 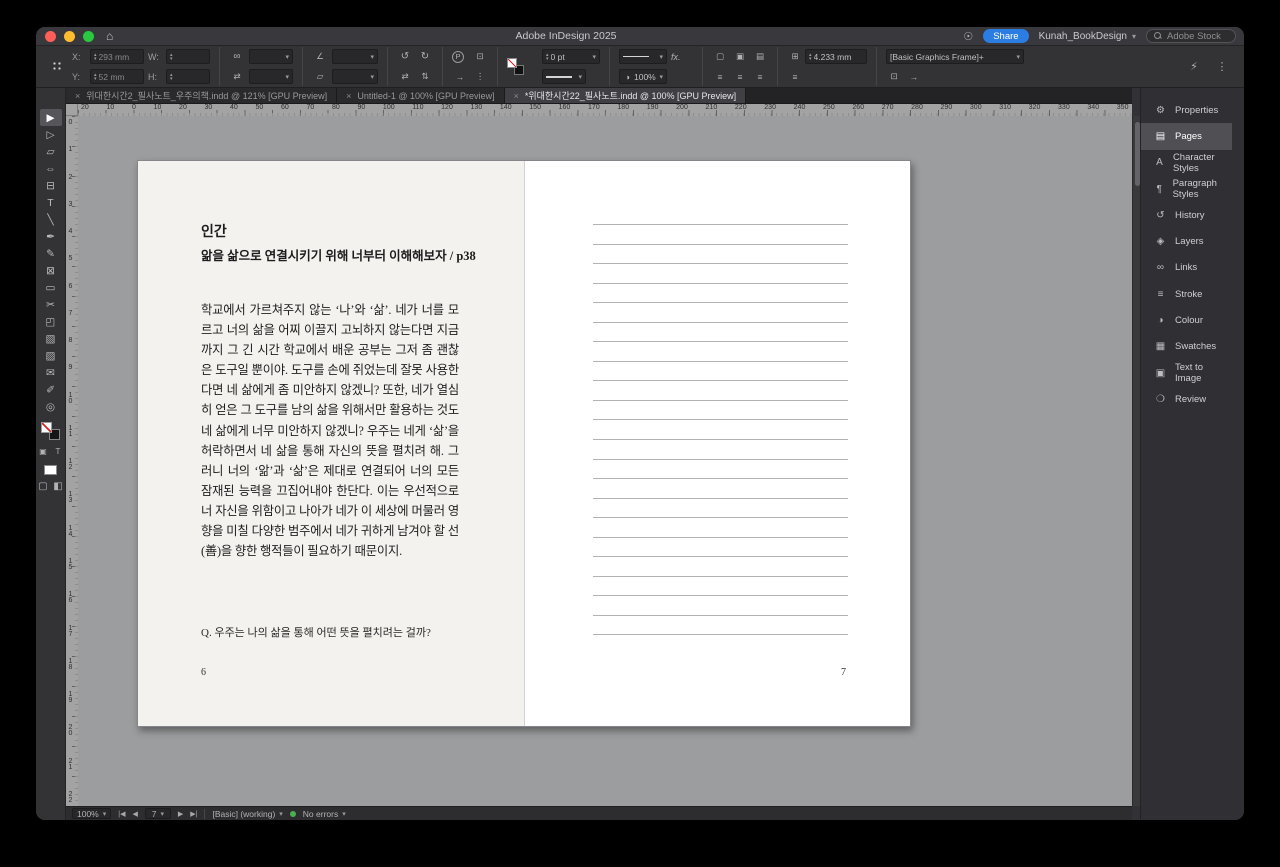 I want to click on width-field: ▴ ▾, so click(x=188, y=56).